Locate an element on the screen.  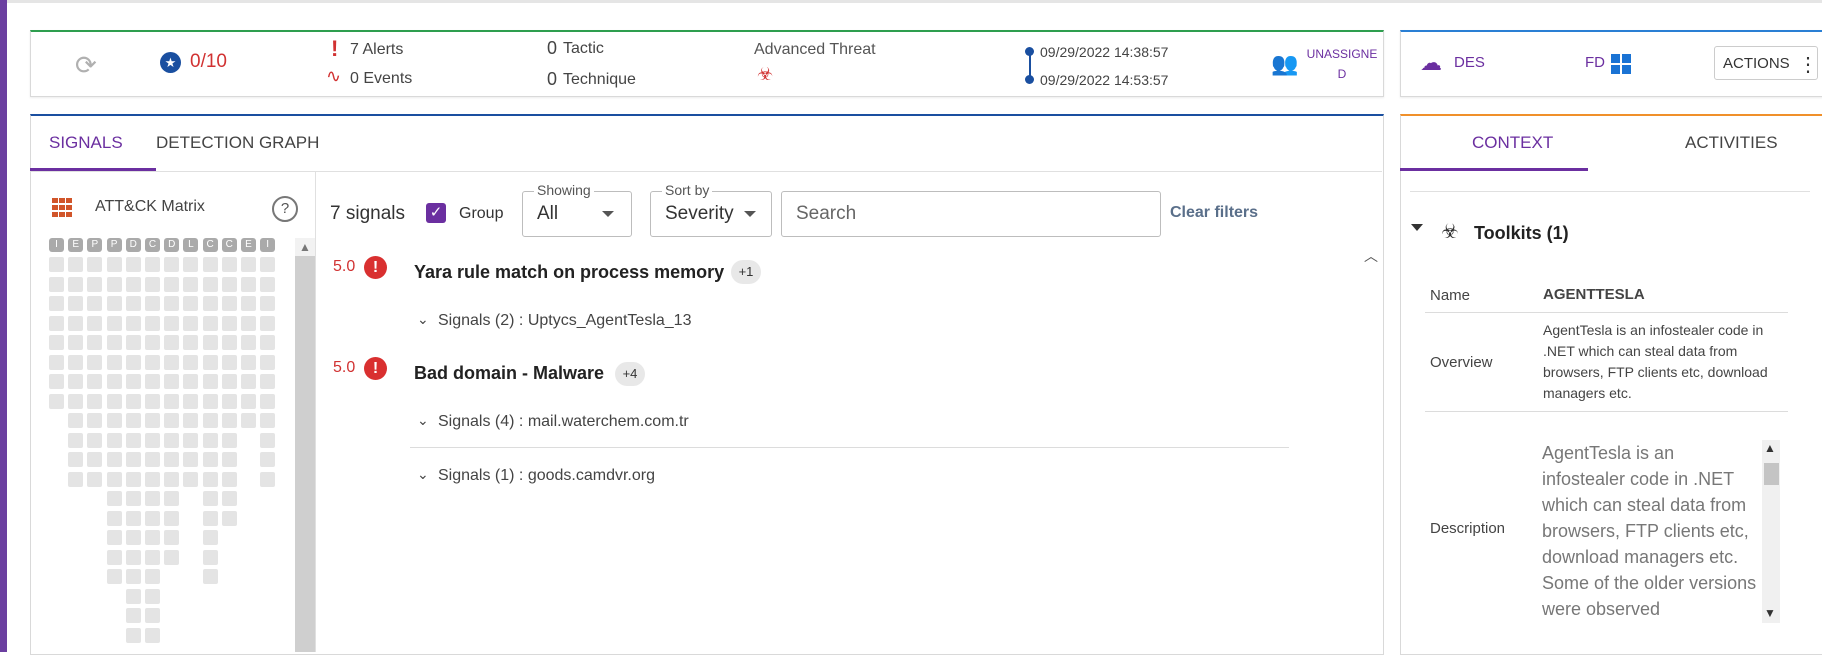
matrix-tactic-header: E is located at coordinates (76, 245).